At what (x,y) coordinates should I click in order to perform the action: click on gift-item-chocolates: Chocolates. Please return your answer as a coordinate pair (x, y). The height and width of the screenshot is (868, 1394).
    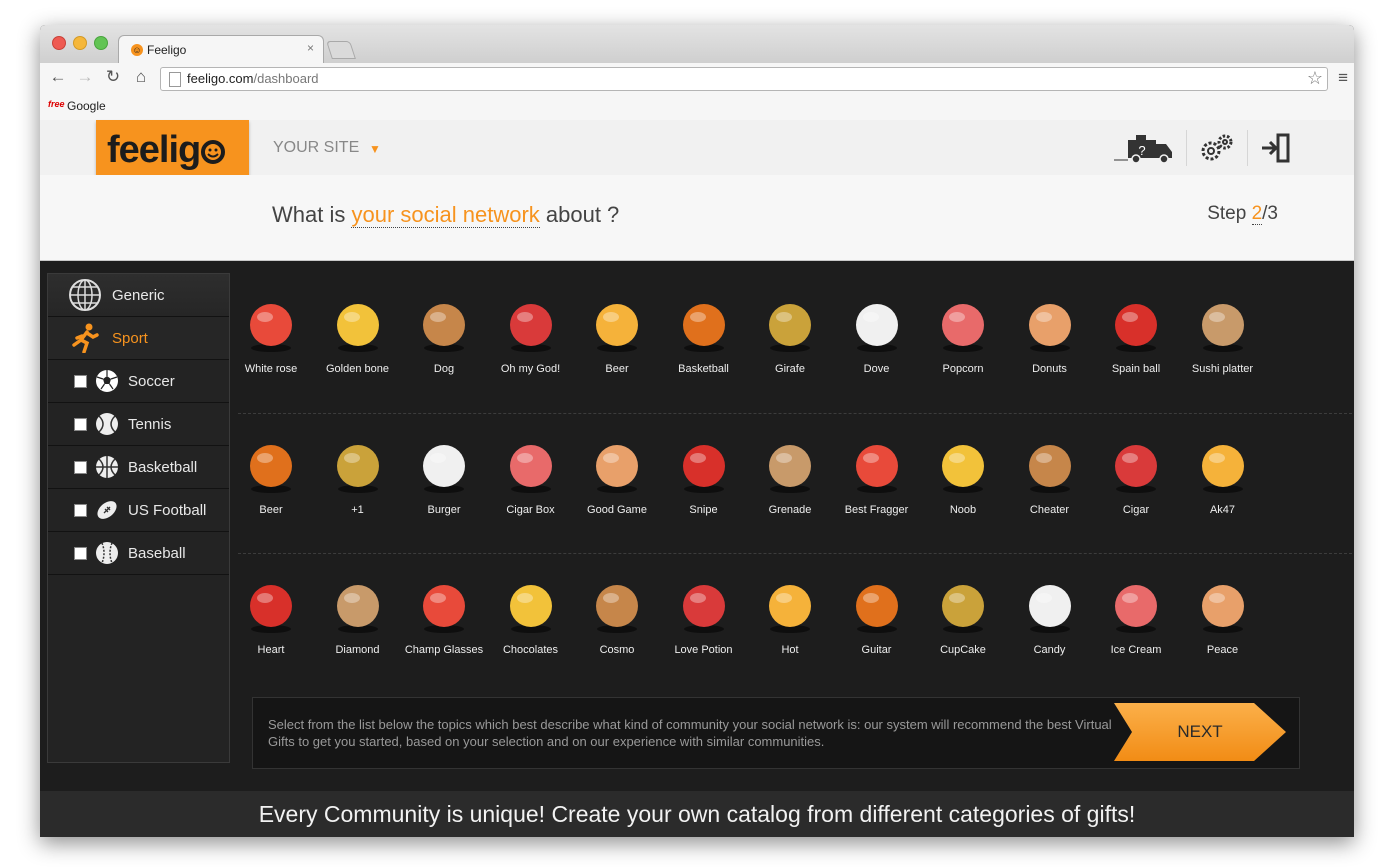
    Looking at the image, I should click on (531, 614).